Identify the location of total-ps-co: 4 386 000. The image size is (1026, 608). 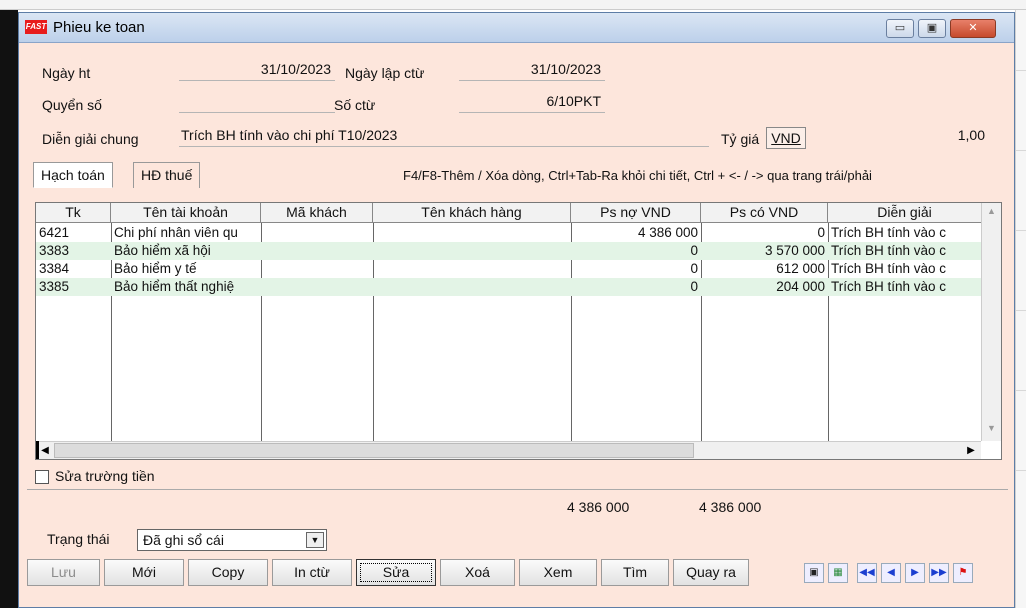
(730, 507).